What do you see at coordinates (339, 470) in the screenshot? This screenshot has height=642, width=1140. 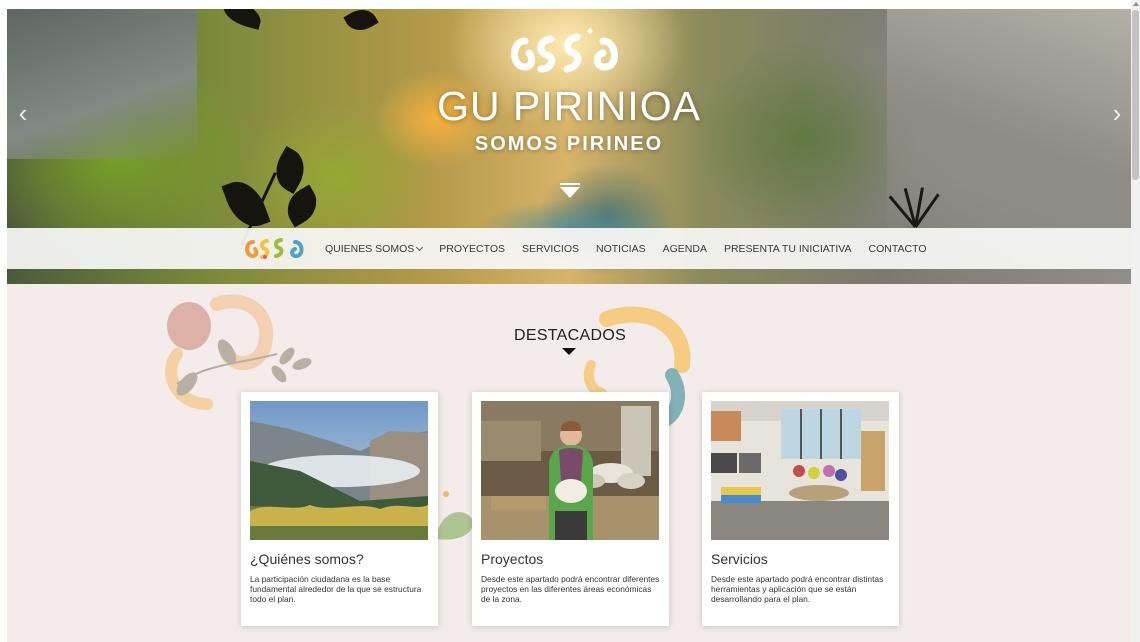 I see `mountain-photo` at bounding box center [339, 470].